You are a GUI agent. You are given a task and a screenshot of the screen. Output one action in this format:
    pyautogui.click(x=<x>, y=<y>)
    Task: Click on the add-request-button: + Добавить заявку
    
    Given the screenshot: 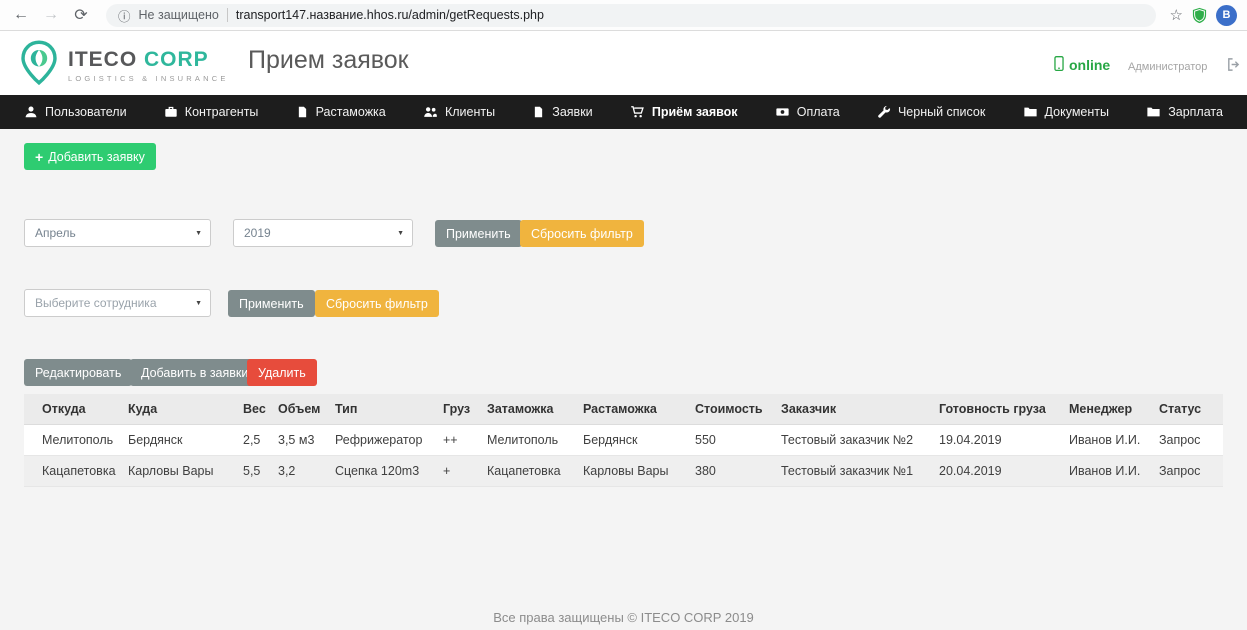 What is the action you would take?
    pyautogui.click(x=90, y=156)
    